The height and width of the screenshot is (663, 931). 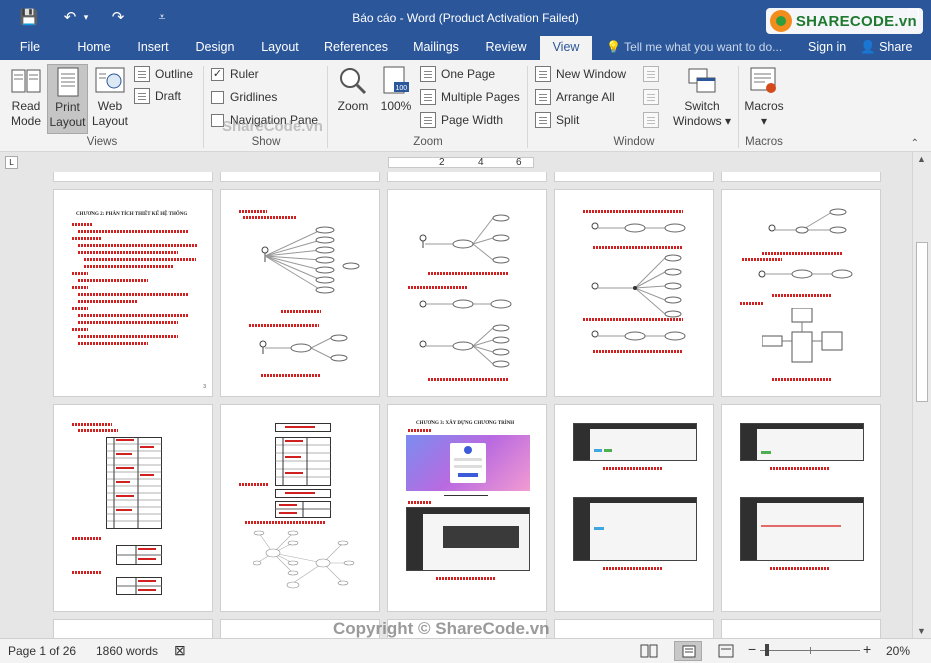 What do you see at coordinates (466, 495) in the screenshot?
I see `caption-line` at bounding box center [466, 495].